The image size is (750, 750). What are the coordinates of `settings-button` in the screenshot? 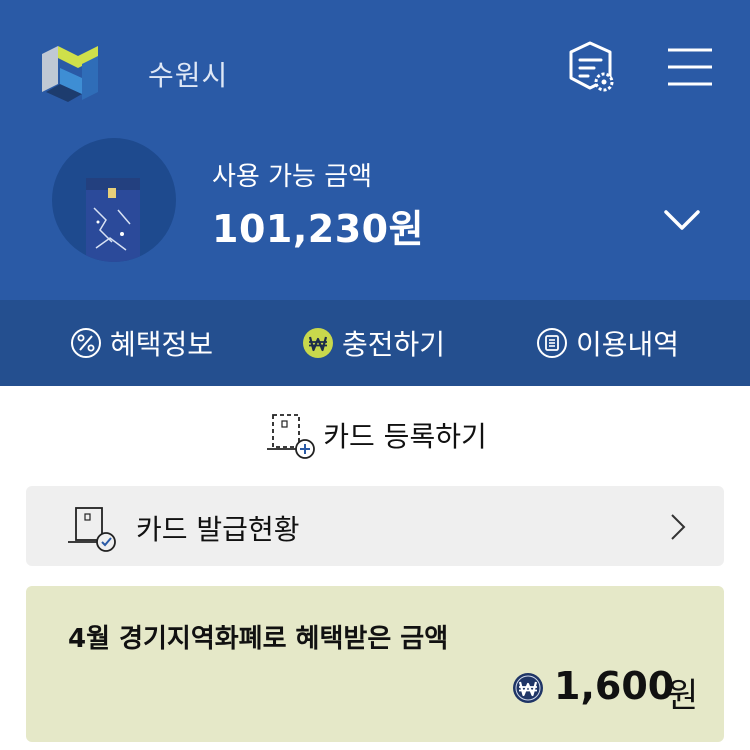 It's located at (594, 68).